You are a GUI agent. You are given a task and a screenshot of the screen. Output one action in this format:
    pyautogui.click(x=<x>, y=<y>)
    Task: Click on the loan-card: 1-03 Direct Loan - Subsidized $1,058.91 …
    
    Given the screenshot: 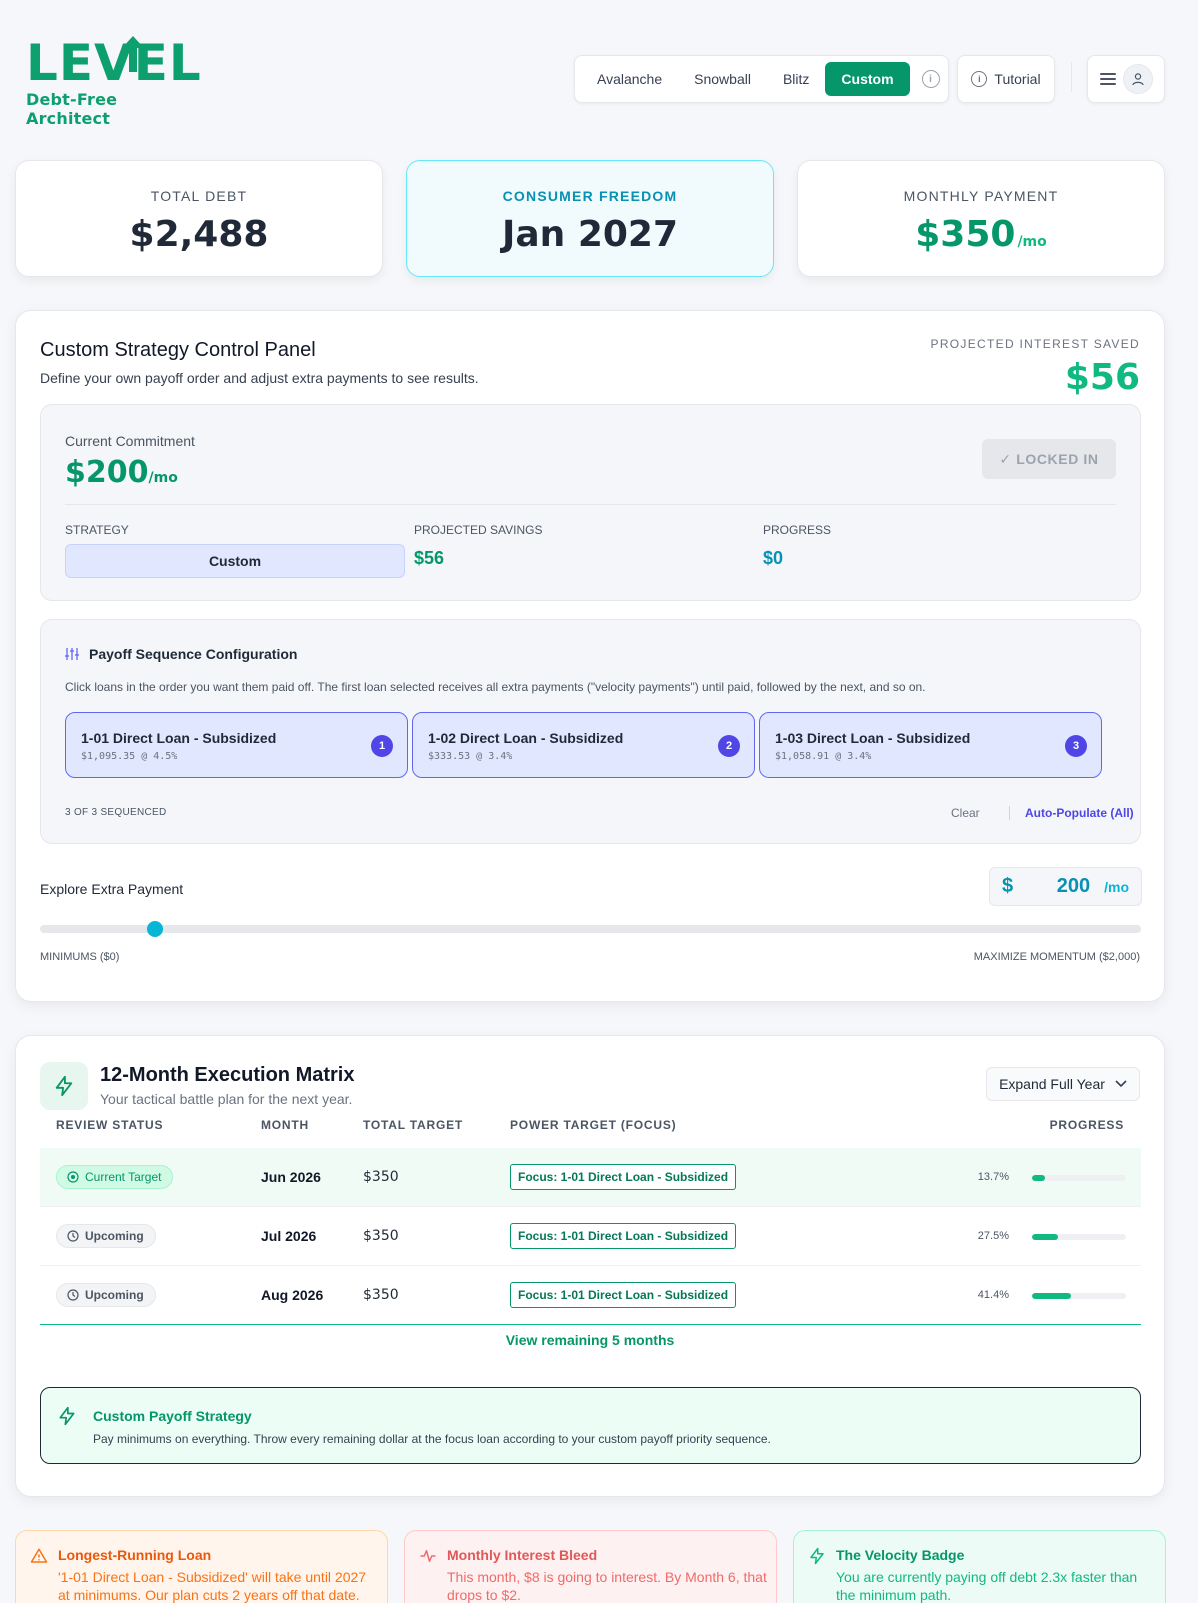 What is the action you would take?
    pyautogui.click(x=930, y=745)
    